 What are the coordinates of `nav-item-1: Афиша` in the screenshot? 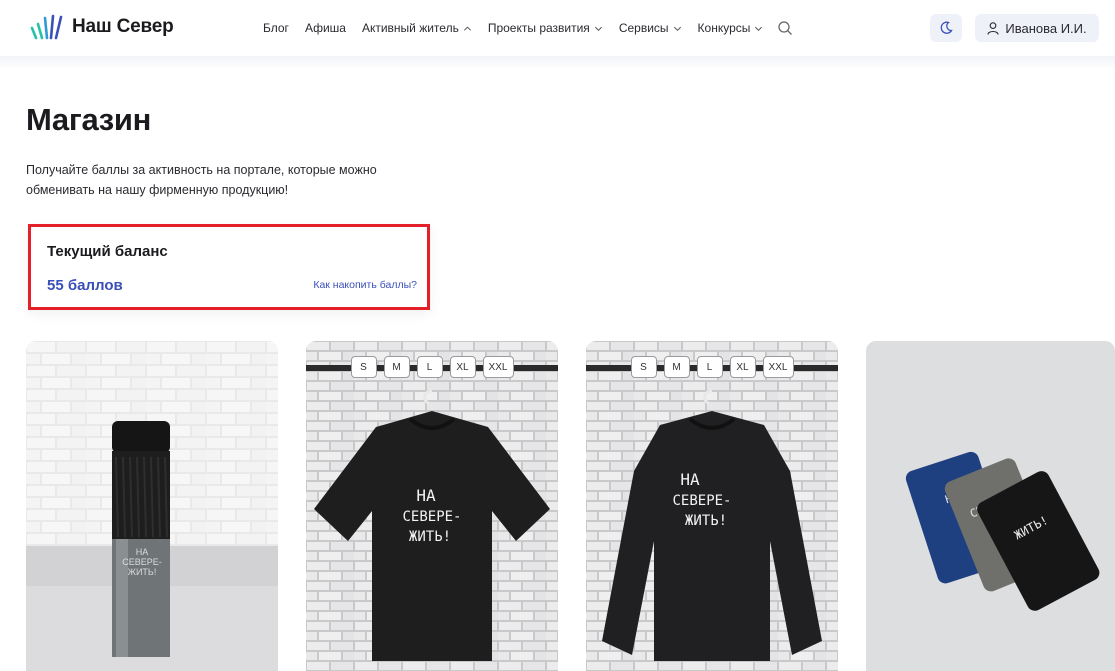 It's located at (325, 28).